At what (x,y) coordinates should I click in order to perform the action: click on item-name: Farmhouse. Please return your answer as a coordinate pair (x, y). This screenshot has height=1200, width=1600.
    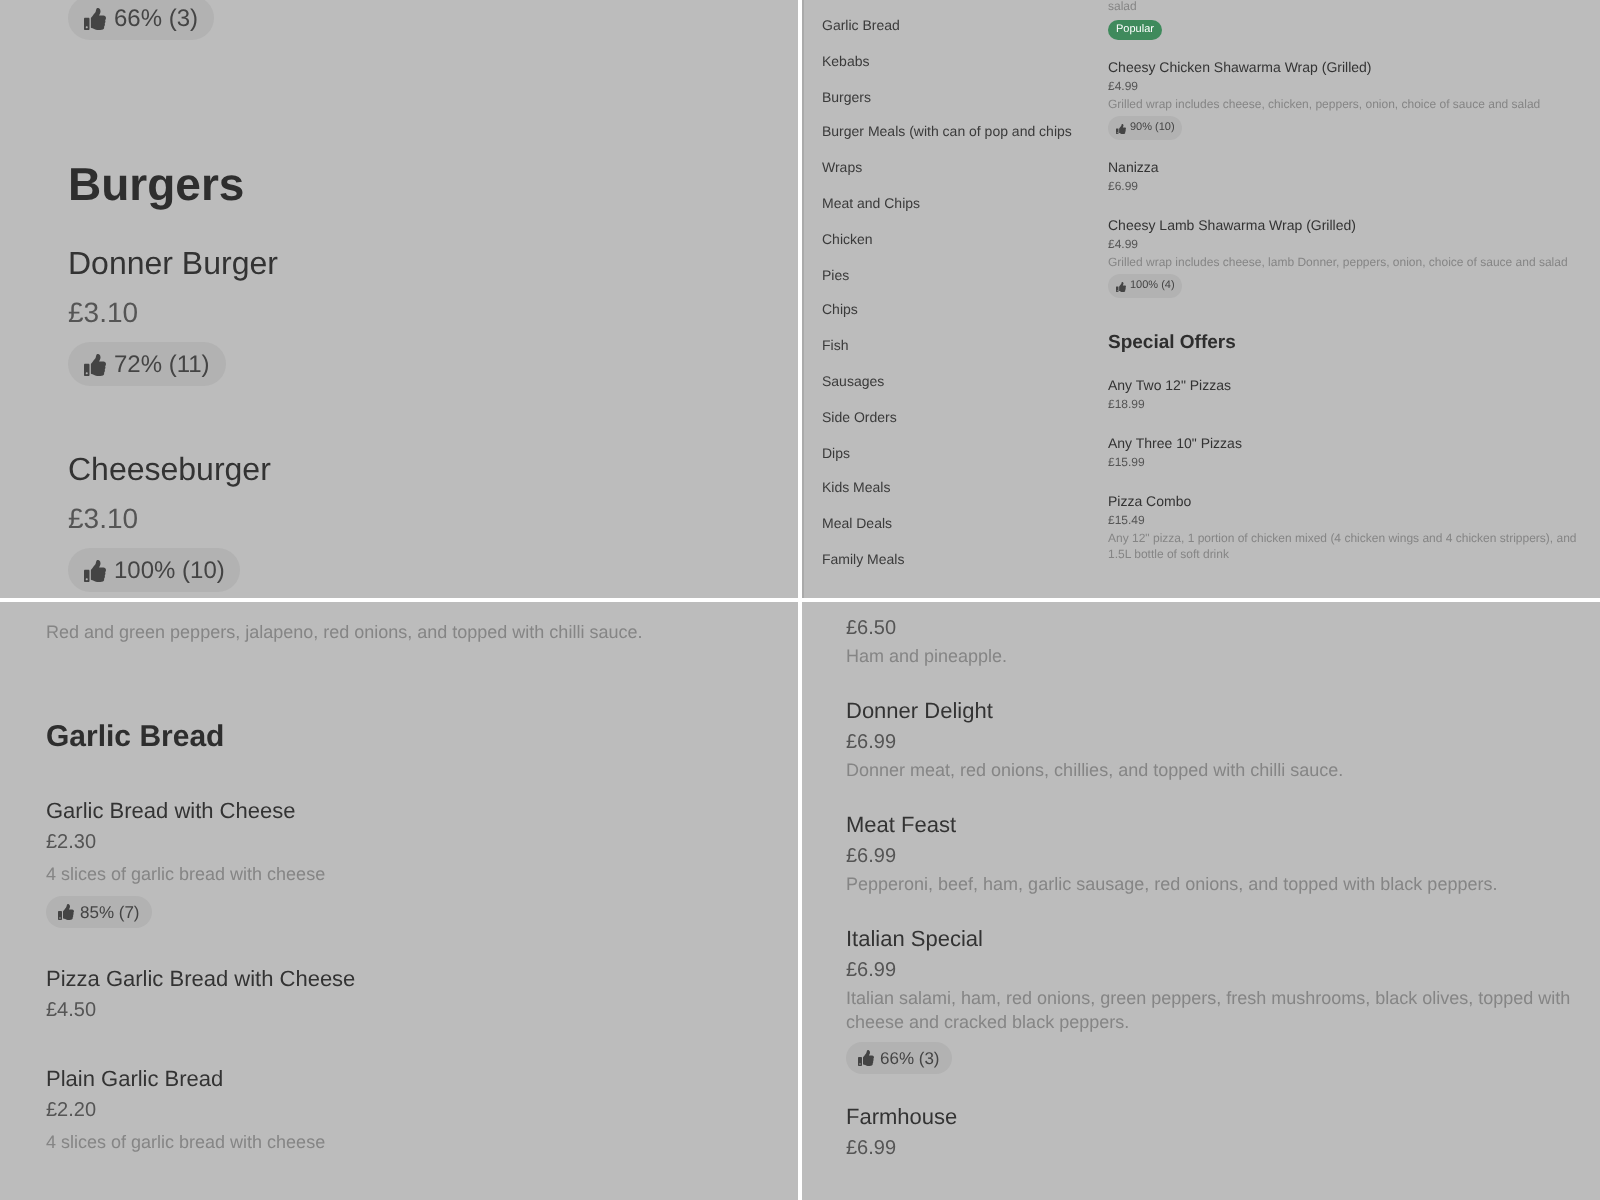
    Looking at the image, I should click on (1209, 1119).